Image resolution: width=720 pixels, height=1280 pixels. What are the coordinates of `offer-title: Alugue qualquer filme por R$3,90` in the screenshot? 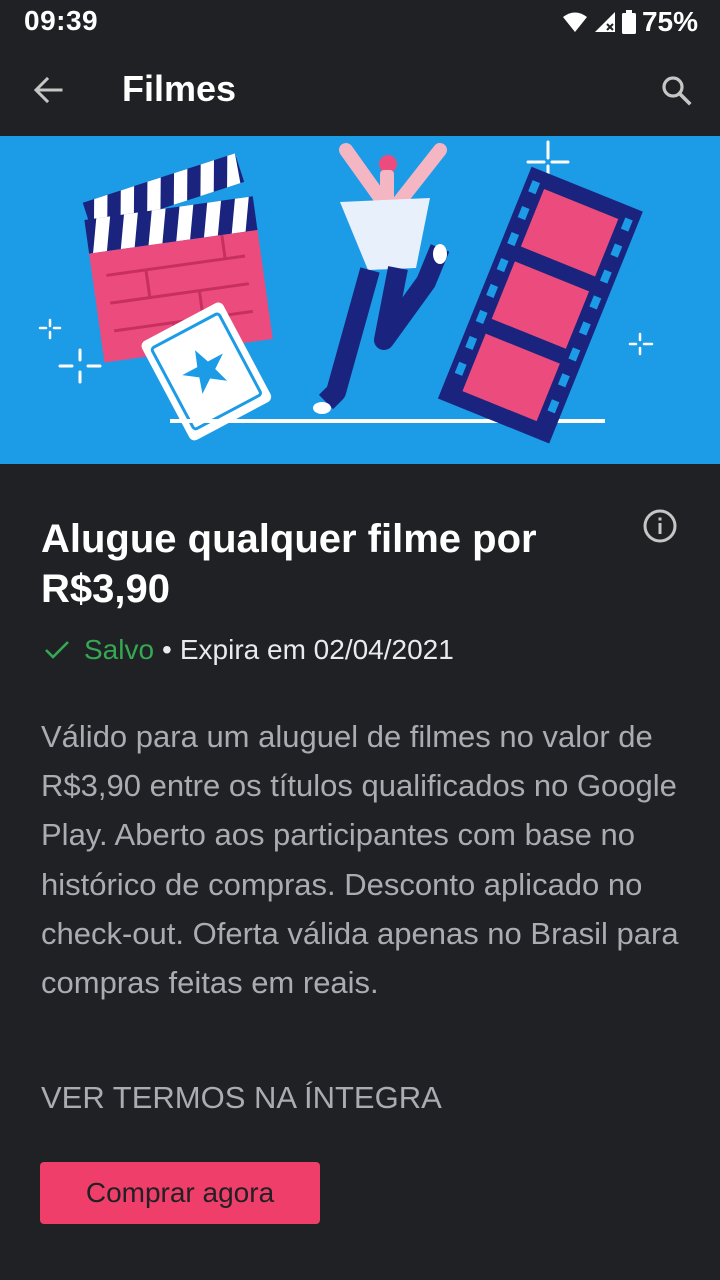 It's located at (289, 564).